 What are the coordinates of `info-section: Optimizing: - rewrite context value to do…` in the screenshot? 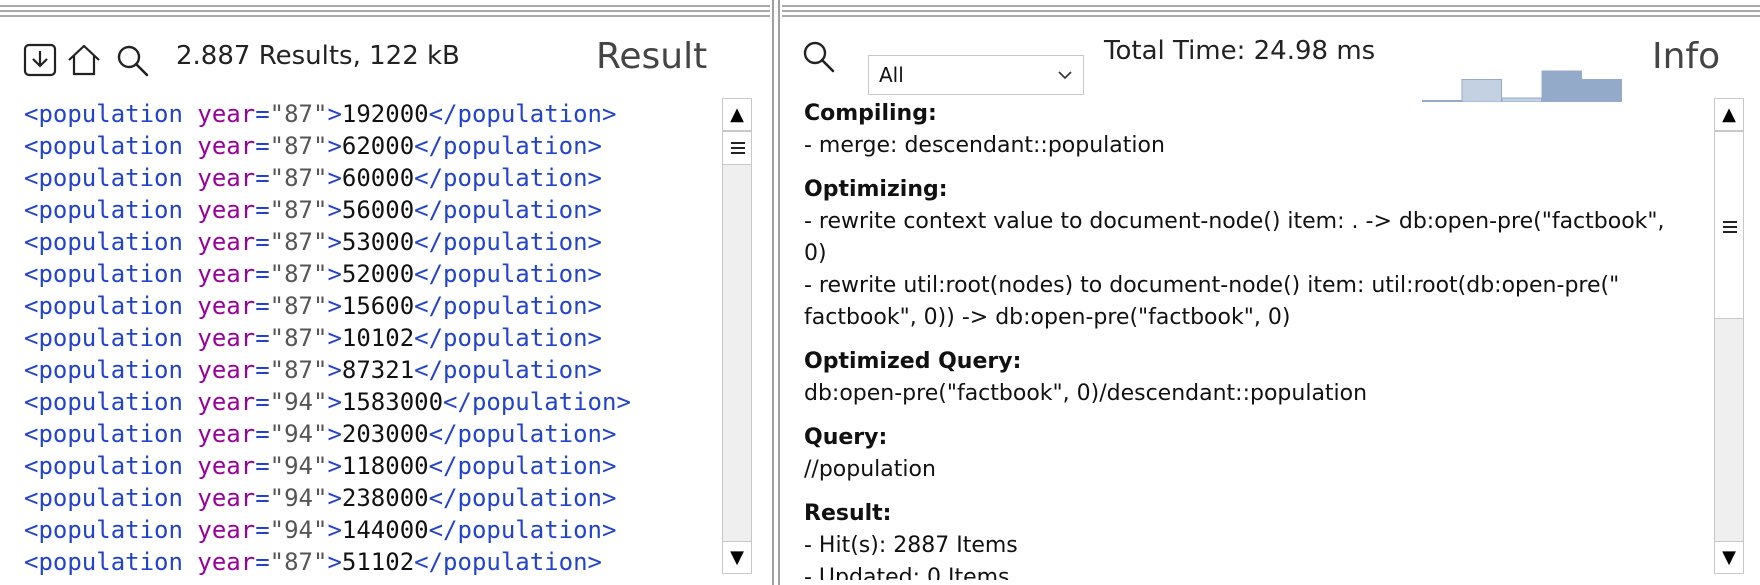 It's located at (1238, 254).